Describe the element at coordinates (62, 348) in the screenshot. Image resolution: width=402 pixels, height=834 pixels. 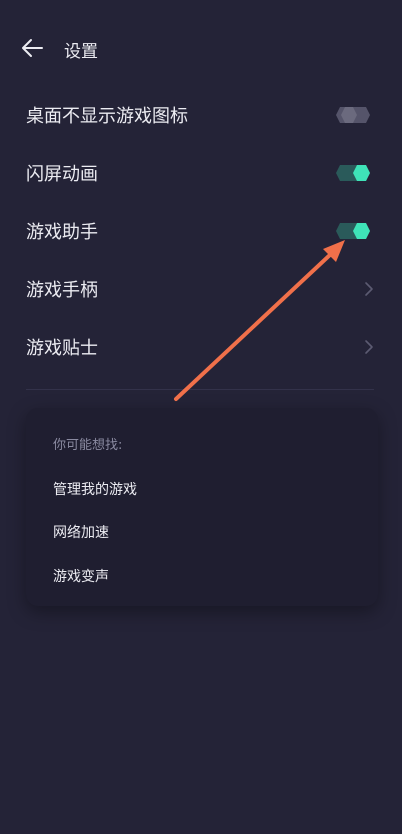
I see `setting-label-game-tips: 游戏贴士` at that location.